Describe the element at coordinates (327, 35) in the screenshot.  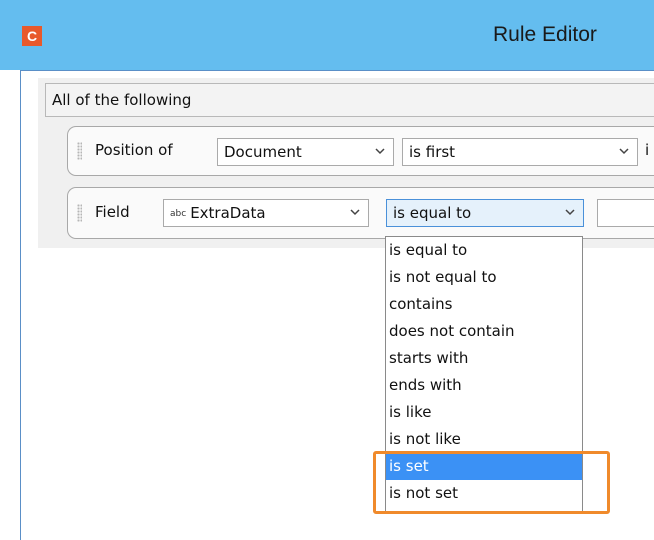
I see `title-bar: C Rule Editor` at that location.